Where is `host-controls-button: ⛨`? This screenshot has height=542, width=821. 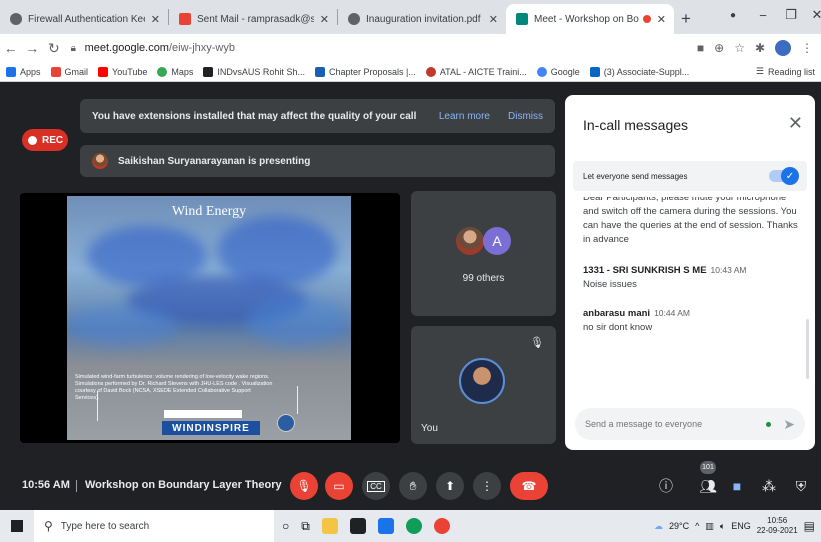
host-controls-button: ⛨ is located at coordinates (801, 486).